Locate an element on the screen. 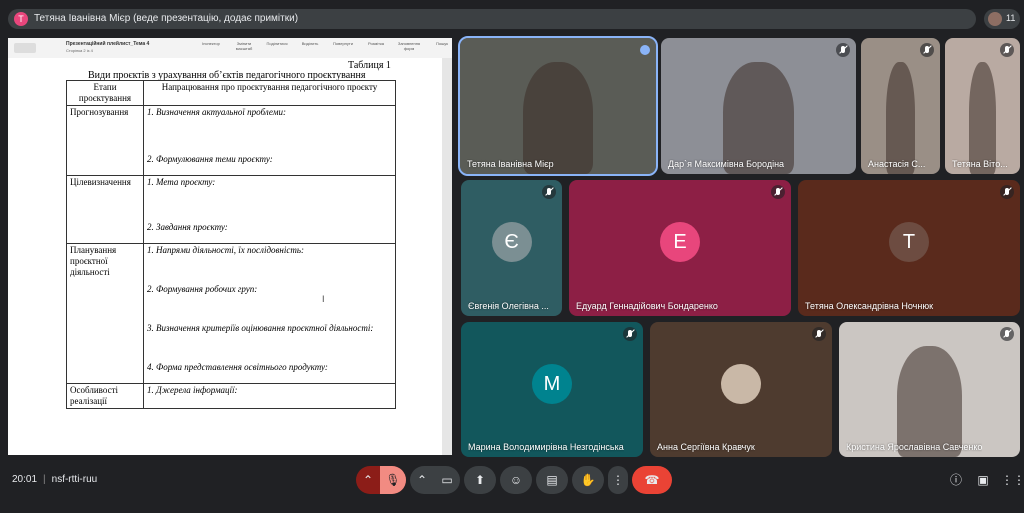 The image size is (1024, 513). work-cell: 1. Джерела інформації: is located at coordinates (269, 396).